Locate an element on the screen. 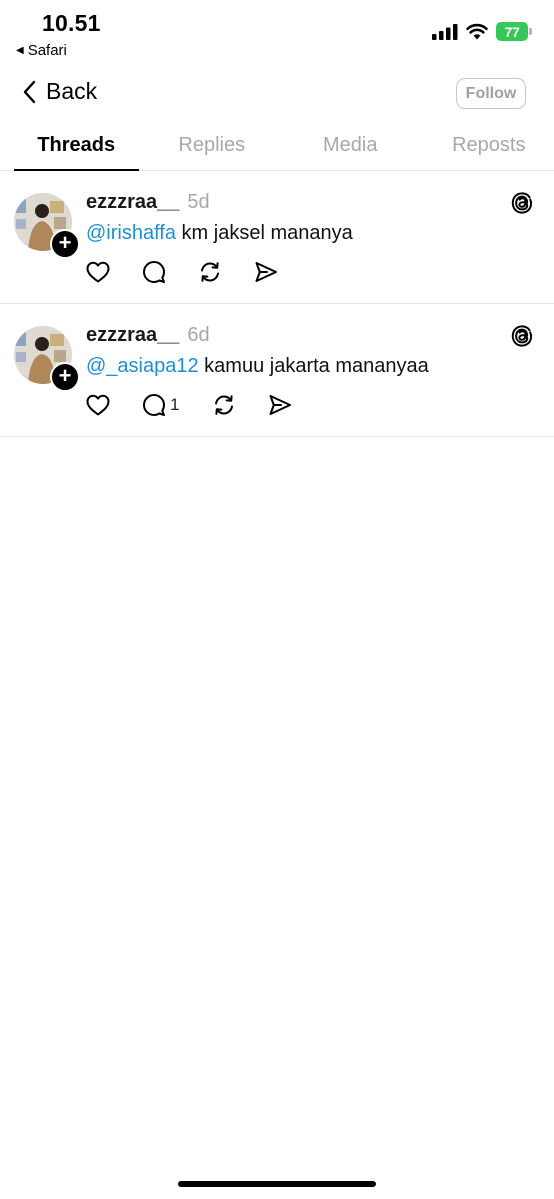 Image resolution: width=554 pixels, height=1199 pixels. profile-tabs: Threads Replies Media Reposts is located at coordinates (277, 148).